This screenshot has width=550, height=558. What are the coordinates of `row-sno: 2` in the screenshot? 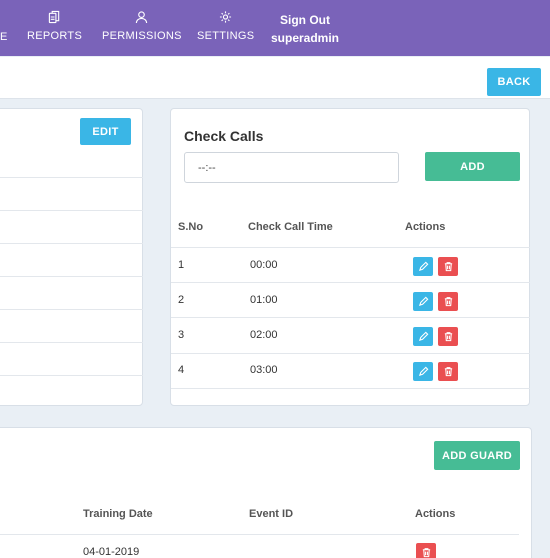 It's located at (181, 300).